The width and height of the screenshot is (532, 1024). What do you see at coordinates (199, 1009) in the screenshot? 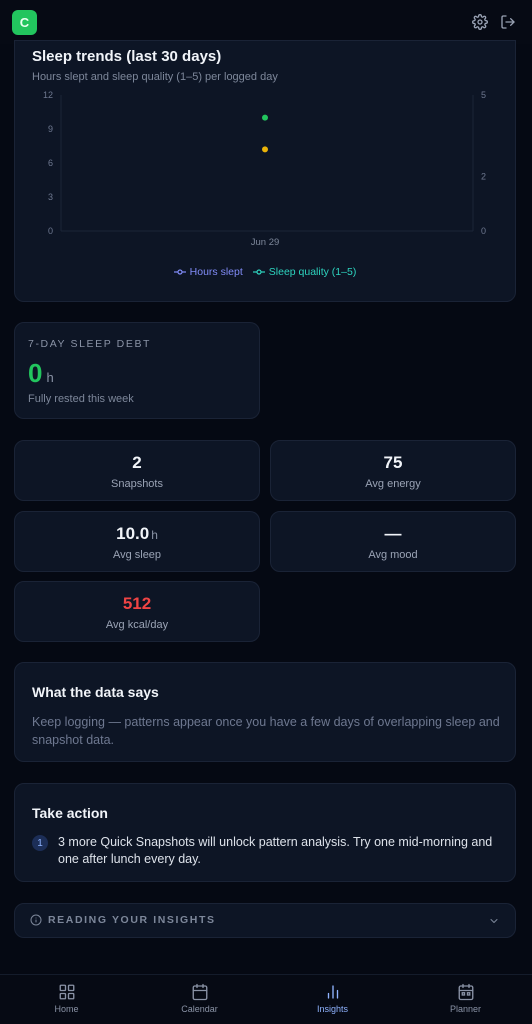
I see `nav-calendar-label: Calendar` at bounding box center [199, 1009].